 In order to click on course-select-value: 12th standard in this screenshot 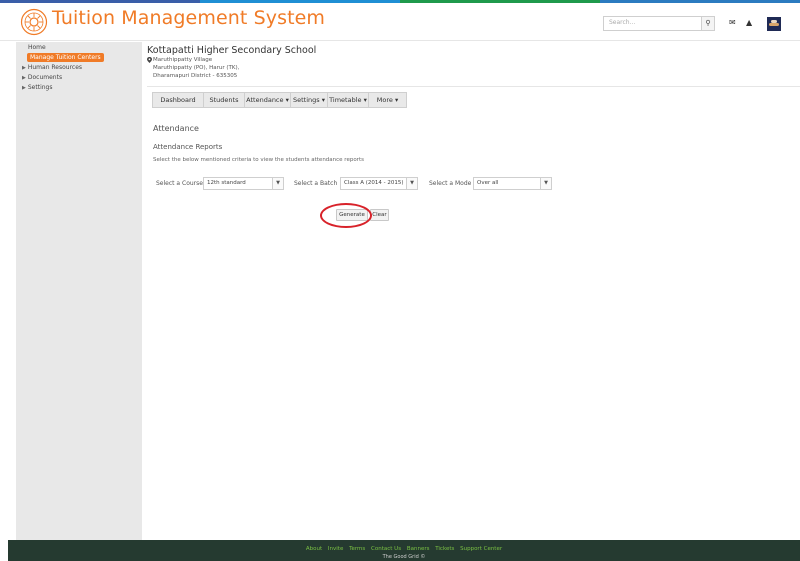, I will do `click(226, 183)`.